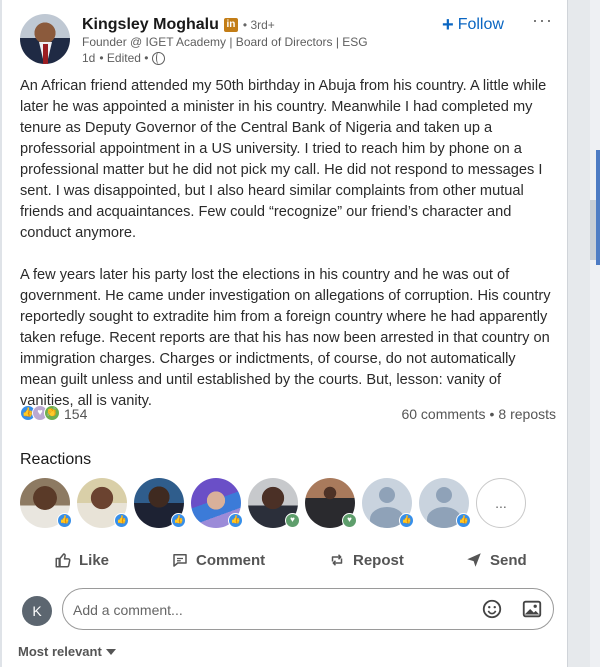  I want to click on like-button: Like, so click(81, 560).